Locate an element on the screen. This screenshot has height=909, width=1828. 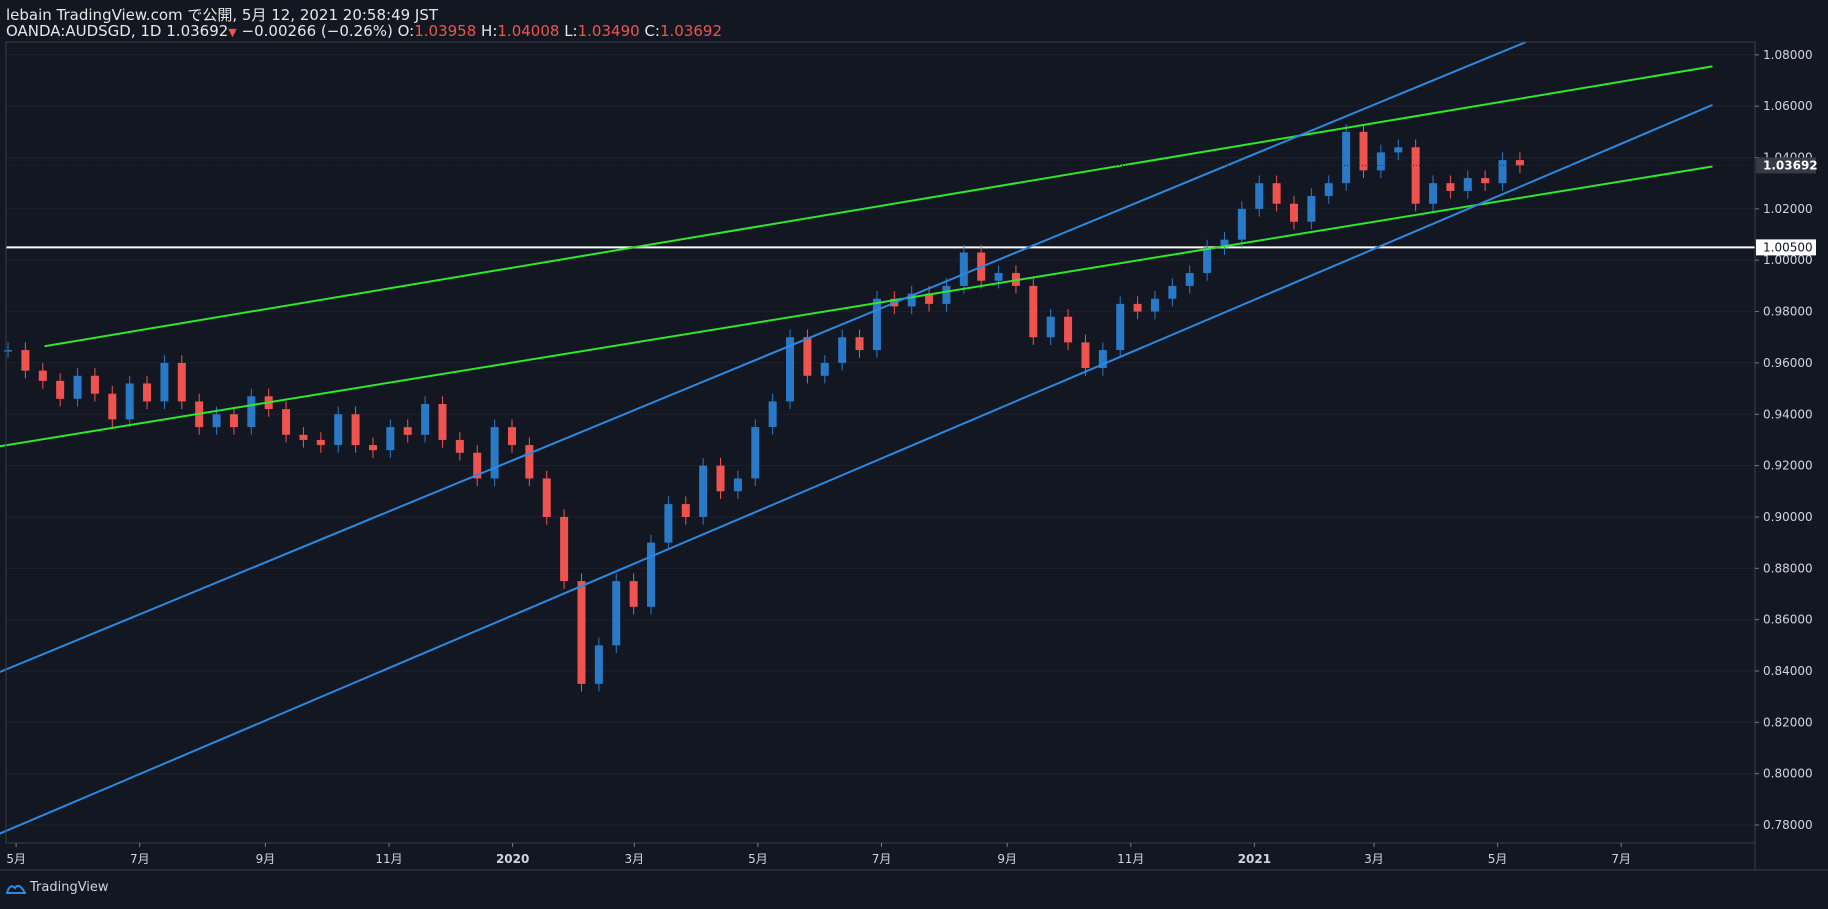
price-tick-label: 0.92000 is located at coordinates (1788, 466).